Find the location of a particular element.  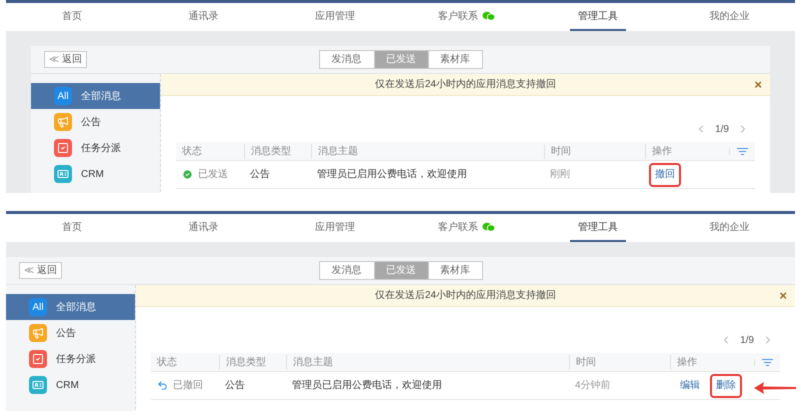

status-text: 已发送 is located at coordinates (213, 175).